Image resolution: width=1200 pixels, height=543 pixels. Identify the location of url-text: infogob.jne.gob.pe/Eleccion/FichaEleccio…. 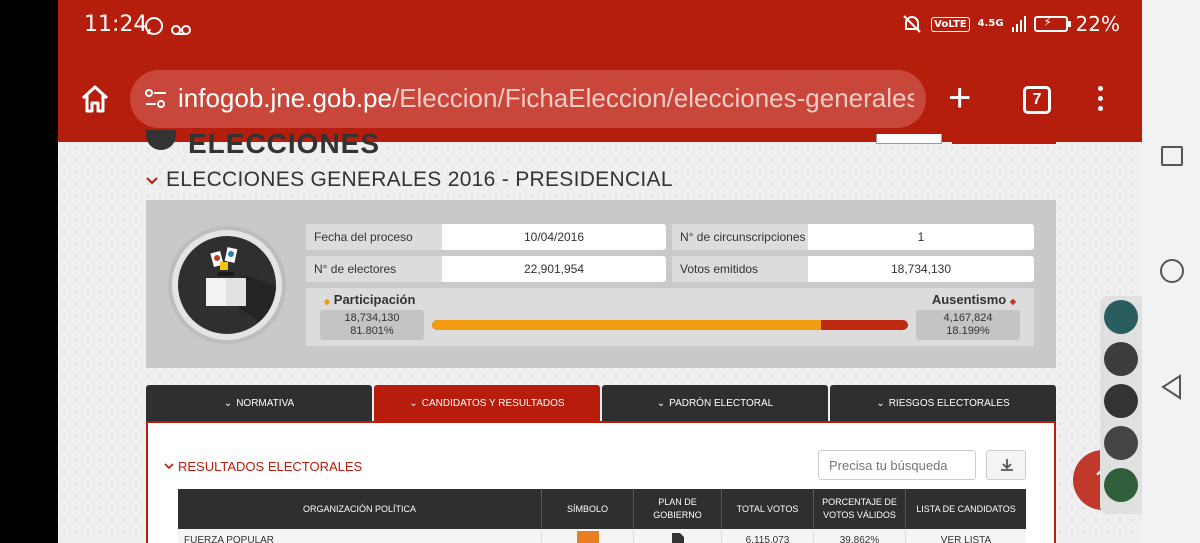
(546, 98).